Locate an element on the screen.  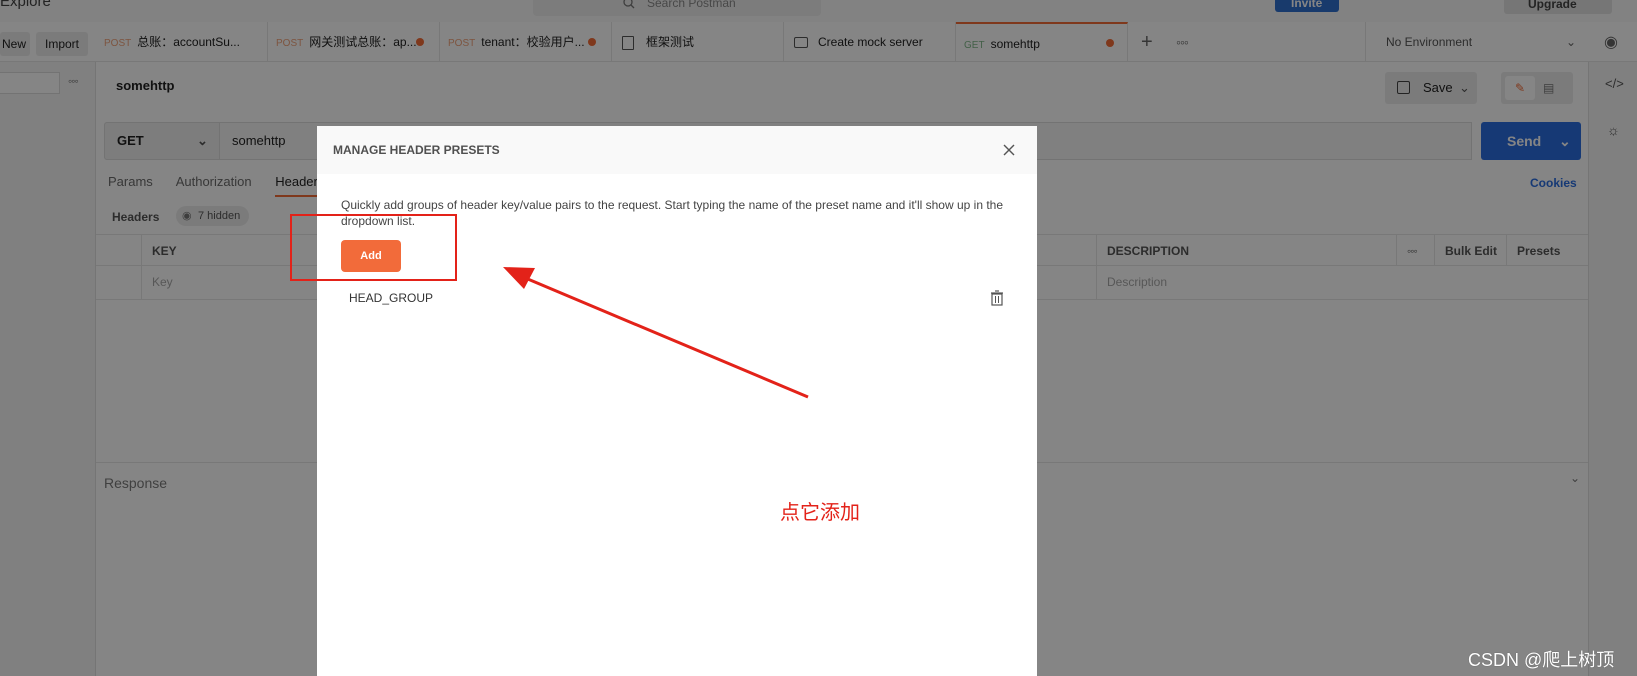
watermark: CSDN @爬上树顶 is located at coordinates (1541, 660).